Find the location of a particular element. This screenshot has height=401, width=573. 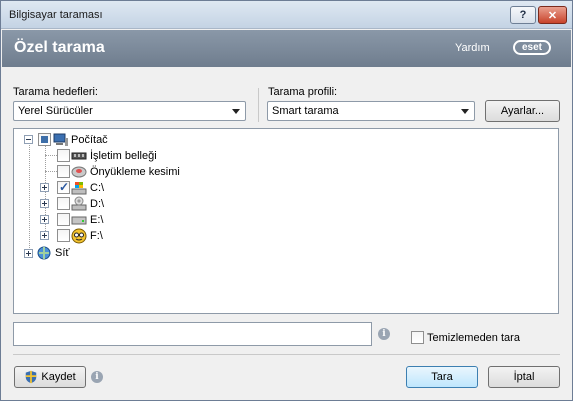

tree-item-label: E:\ is located at coordinates (97, 220).